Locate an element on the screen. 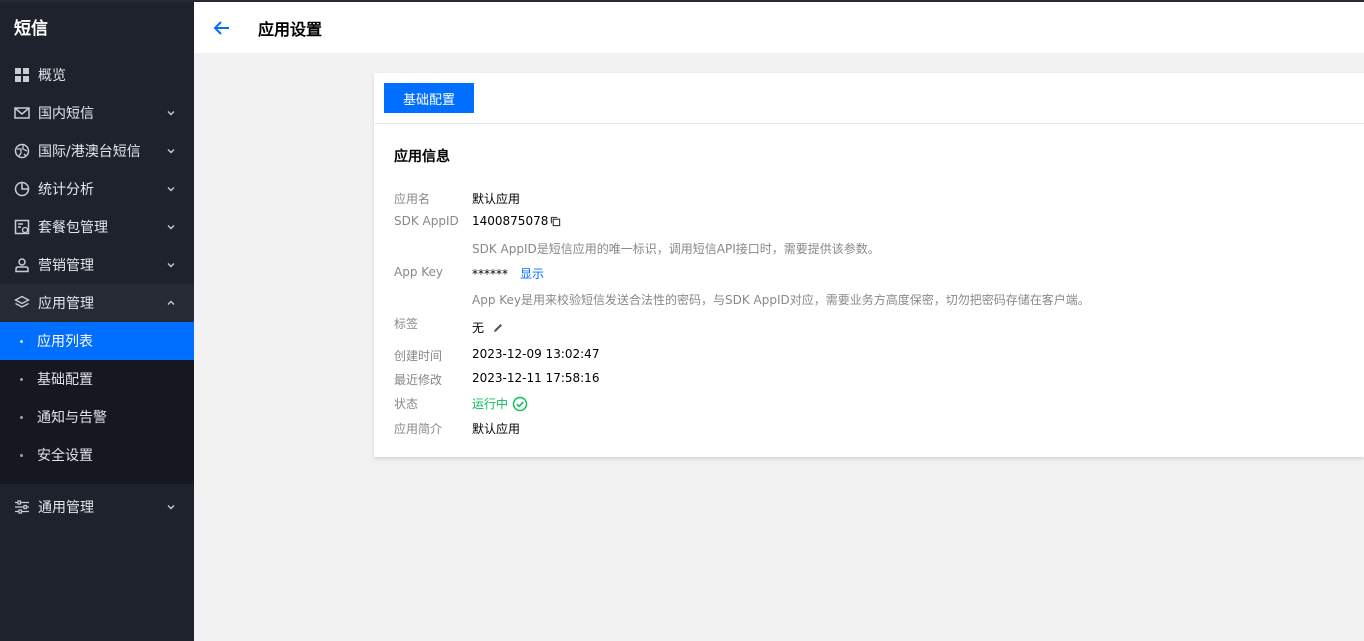  mail-icon is located at coordinates (22, 113).